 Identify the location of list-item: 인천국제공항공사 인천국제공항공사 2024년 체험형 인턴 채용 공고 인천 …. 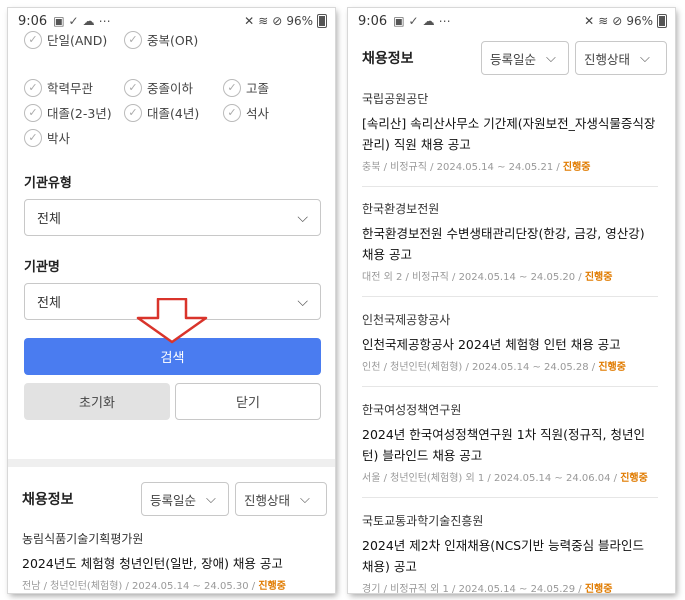
(510, 342).